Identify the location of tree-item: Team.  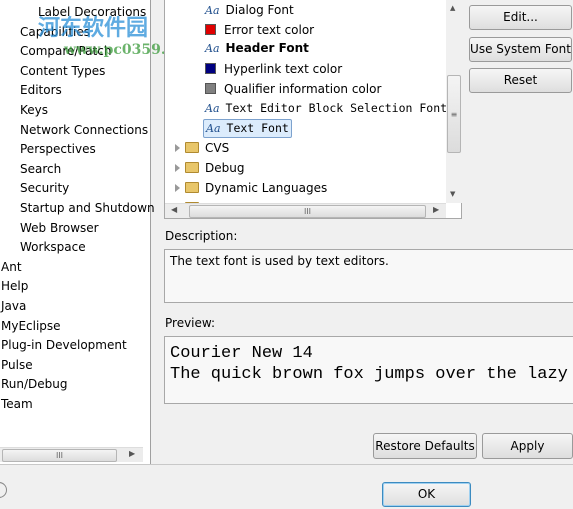
(17, 404).